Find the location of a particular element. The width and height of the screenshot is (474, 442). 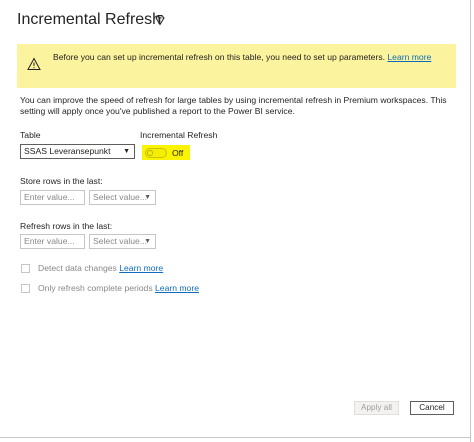

detect-learn-more-link: Learn more is located at coordinates (141, 268).